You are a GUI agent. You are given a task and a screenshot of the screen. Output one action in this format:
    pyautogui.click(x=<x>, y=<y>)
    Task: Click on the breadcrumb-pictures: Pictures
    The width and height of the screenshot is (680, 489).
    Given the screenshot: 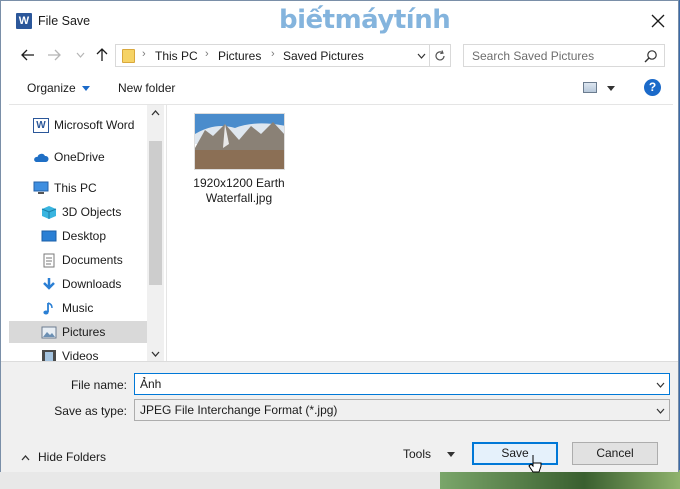 What is the action you would take?
    pyautogui.click(x=239, y=56)
    